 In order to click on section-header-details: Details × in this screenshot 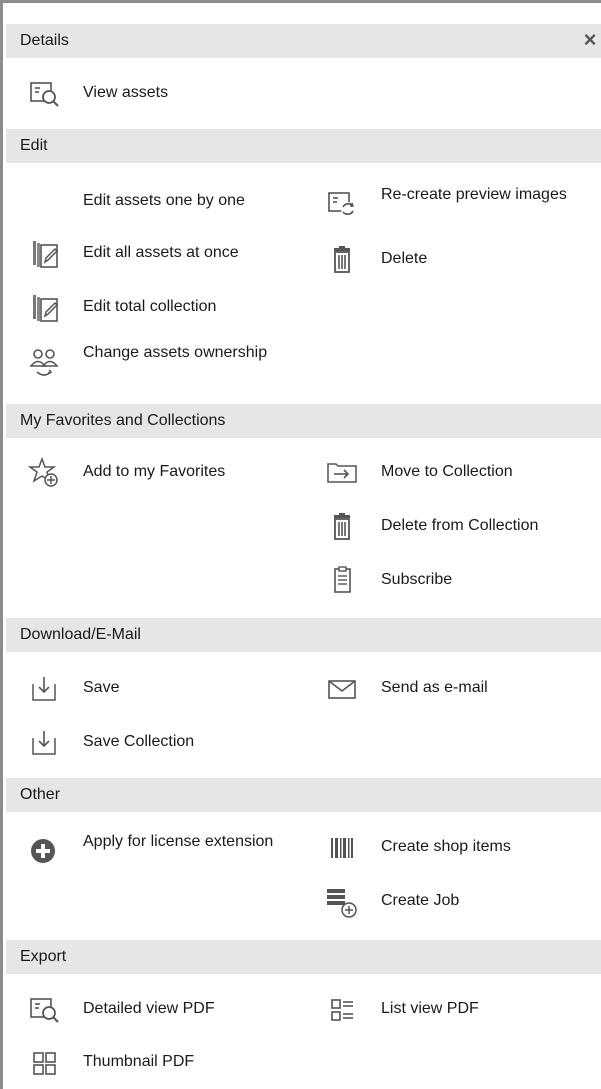, I will do `click(303, 41)`.